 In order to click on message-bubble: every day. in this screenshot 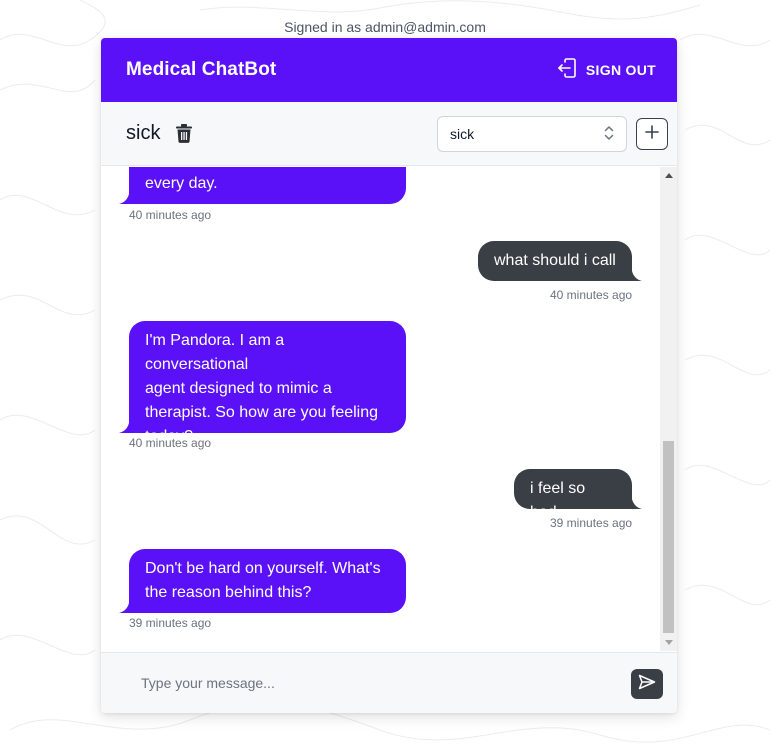, I will do `click(267, 185)`.